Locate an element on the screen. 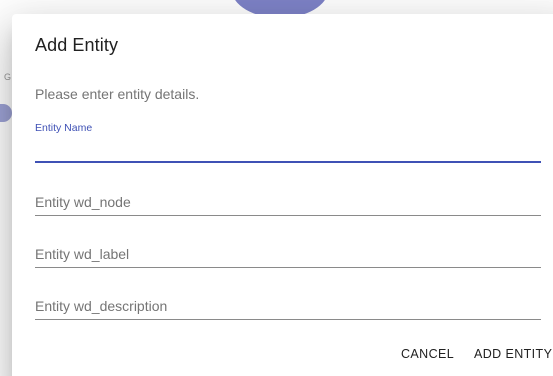  entity-name-label: Entity Name is located at coordinates (64, 128).